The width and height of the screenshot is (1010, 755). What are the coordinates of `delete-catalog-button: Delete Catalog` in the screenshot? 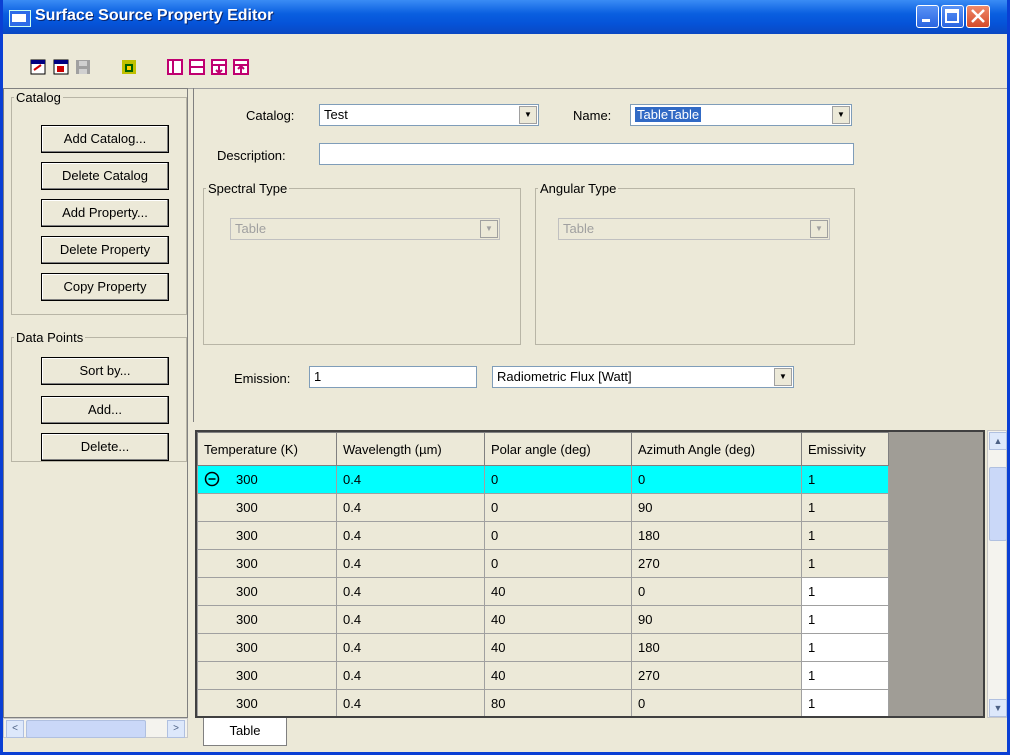 It's located at (105, 176).